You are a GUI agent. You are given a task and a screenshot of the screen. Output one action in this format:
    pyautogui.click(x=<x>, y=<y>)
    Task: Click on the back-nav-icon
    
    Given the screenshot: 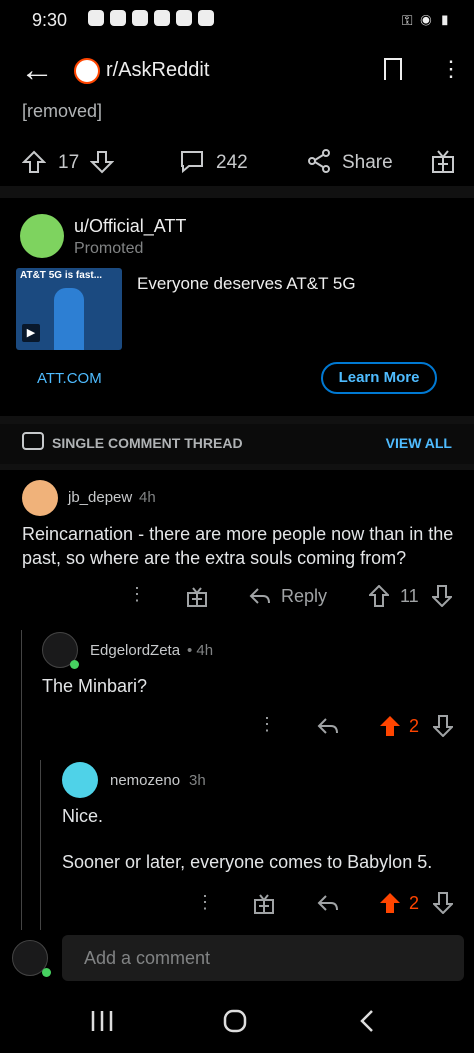 What is the action you would take?
    pyautogui.click(x=367, y=1021)
    